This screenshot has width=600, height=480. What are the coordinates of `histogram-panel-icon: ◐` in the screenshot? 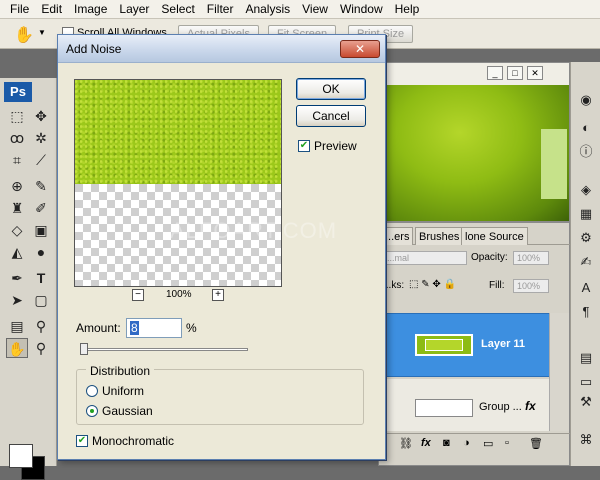 It's located at (586, 128).